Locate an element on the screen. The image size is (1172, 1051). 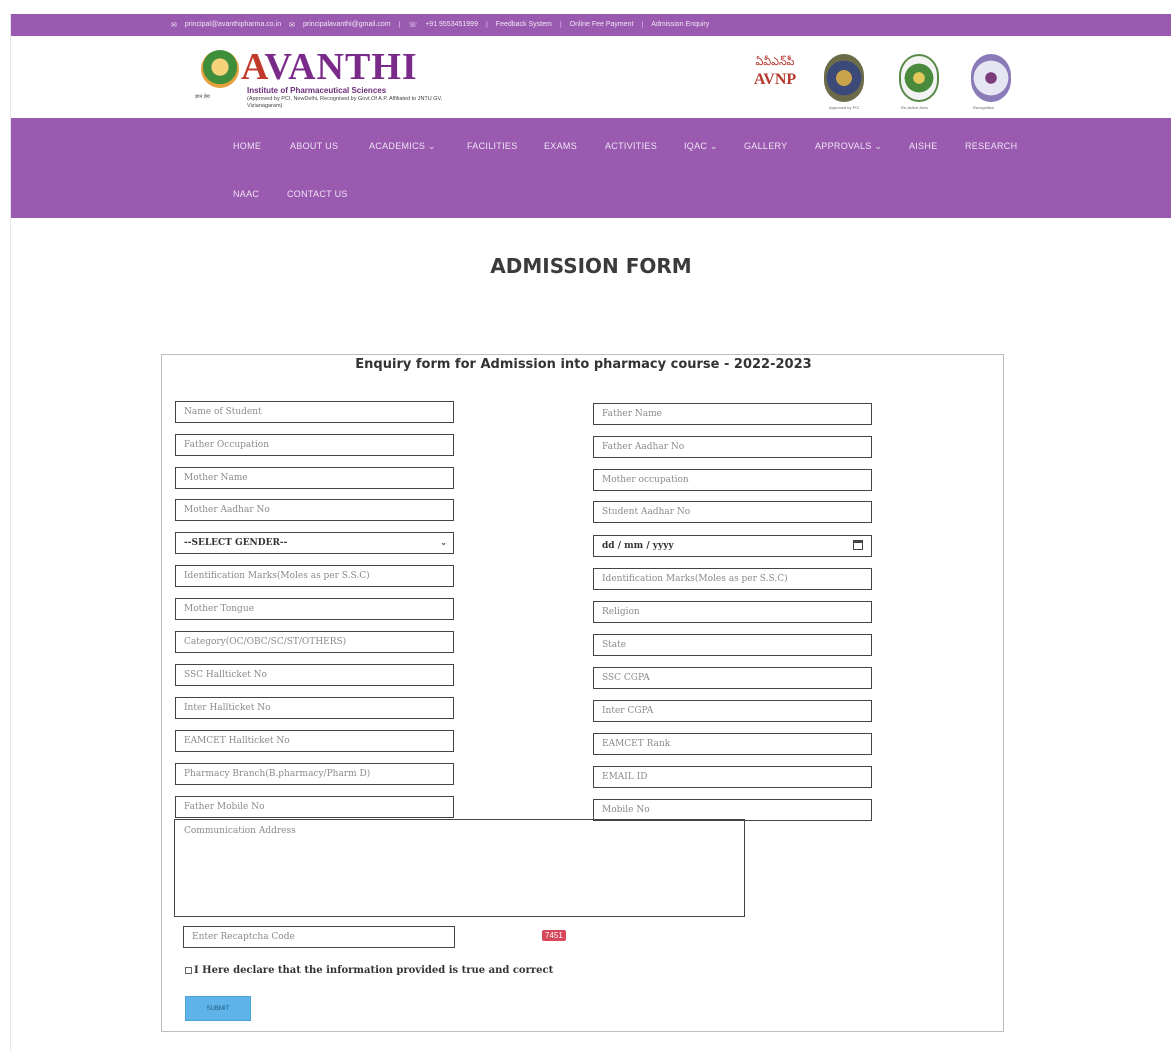
communication-address-textarea: Communication Address is located at coordinates (459, 868).